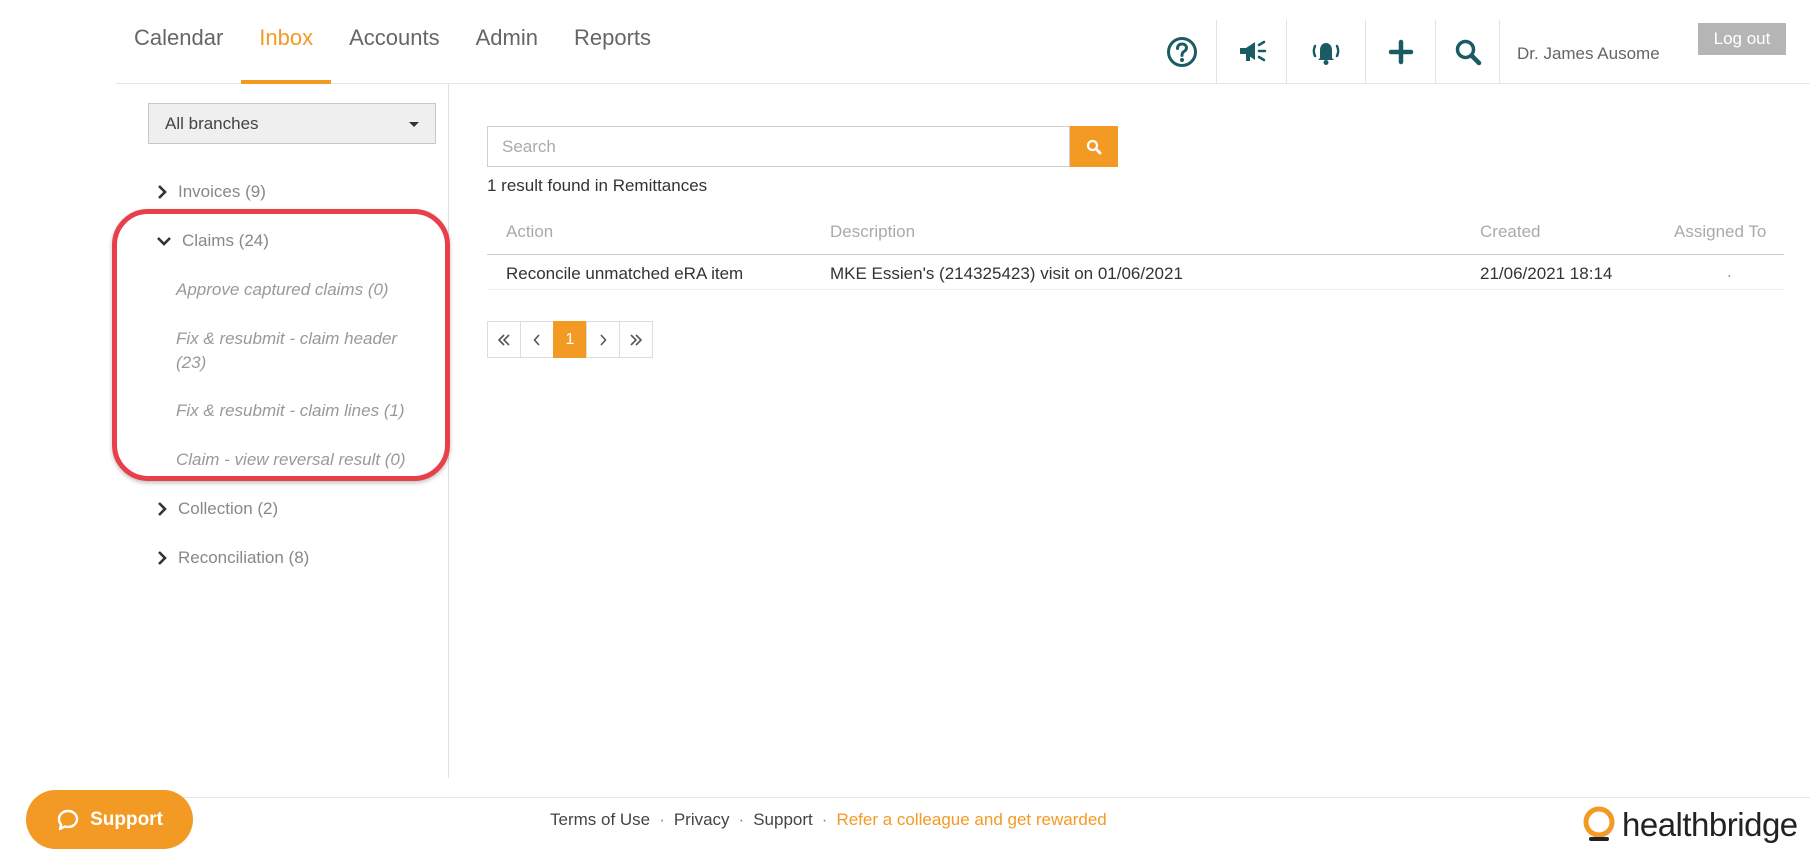  I want to click on last-page-button, so click(636, 339).